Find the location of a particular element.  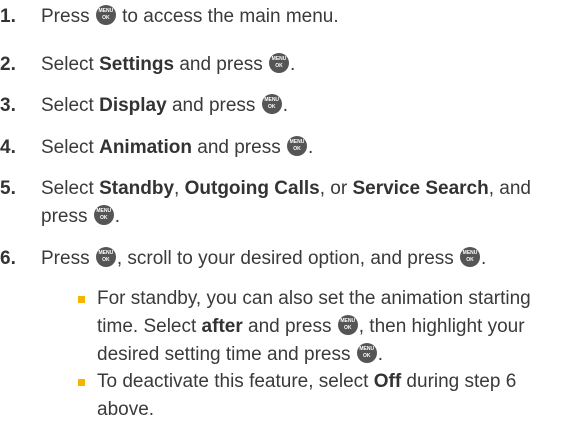

bullet-text: time. Select is located at coordinates (149, 326).